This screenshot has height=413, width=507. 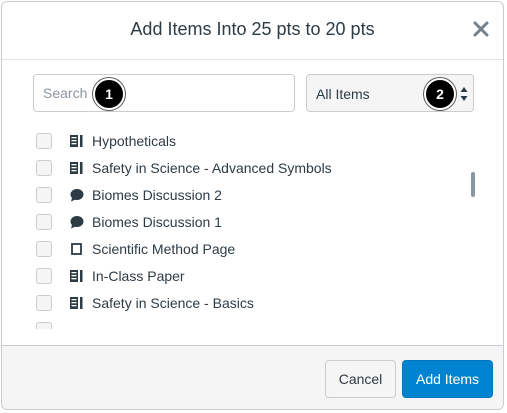 I want to click on item-label: Hypotheticals, so click(x=134, y=141).